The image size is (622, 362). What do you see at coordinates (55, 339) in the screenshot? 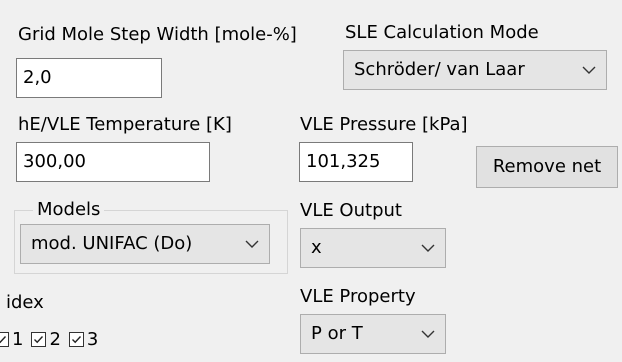
I see `index-checkbox-2-label: 2` at bounding box center [55, 339].